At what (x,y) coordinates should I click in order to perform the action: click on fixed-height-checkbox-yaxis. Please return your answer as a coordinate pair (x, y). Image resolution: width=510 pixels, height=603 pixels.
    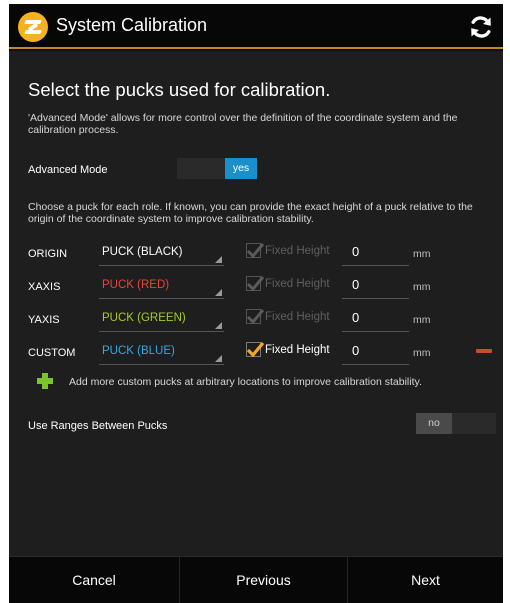
    Looking at the image, I should click on (255, 317).